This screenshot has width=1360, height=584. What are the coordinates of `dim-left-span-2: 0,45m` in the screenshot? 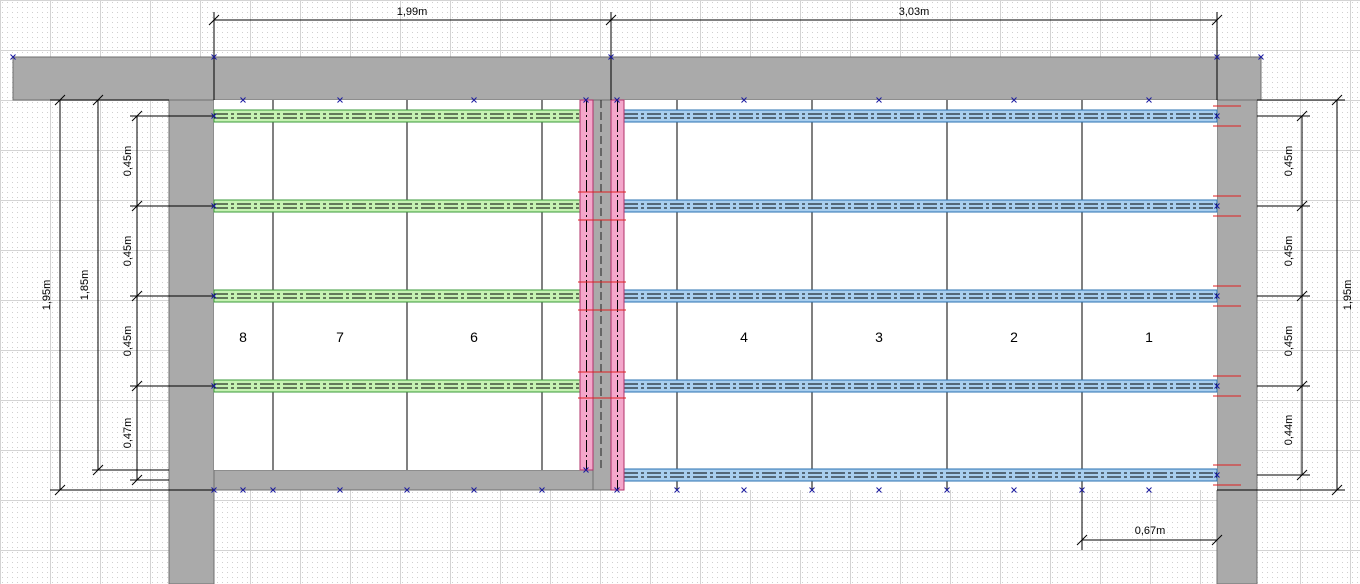 It's located at (128, 251).